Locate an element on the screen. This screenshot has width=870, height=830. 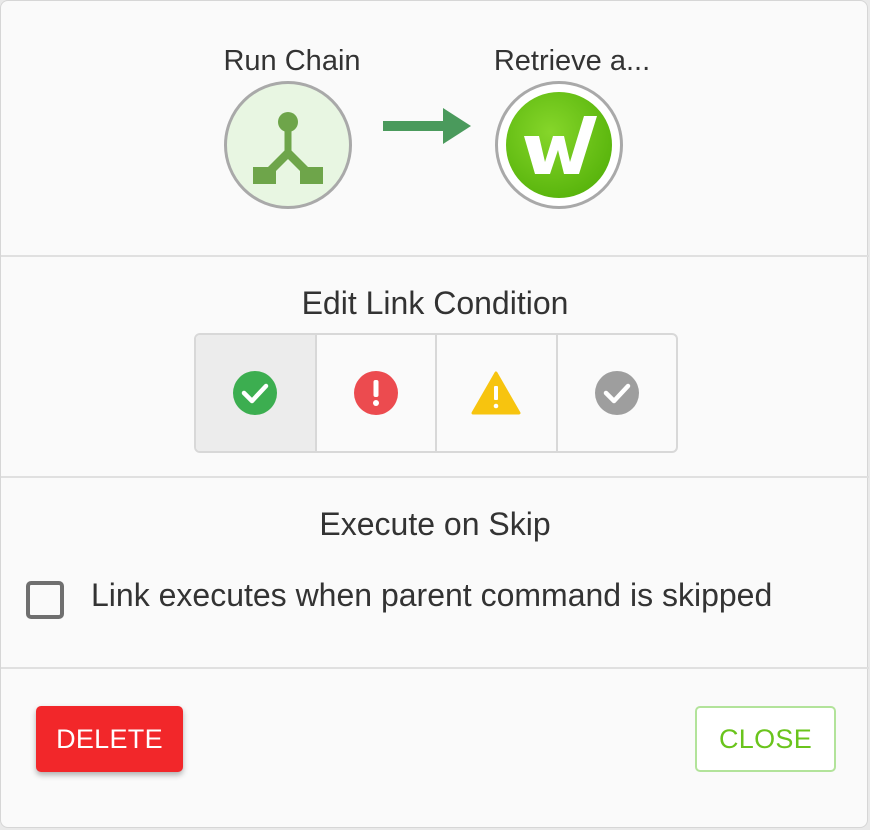
condition-warning-button is located at coordinates (497, 393).